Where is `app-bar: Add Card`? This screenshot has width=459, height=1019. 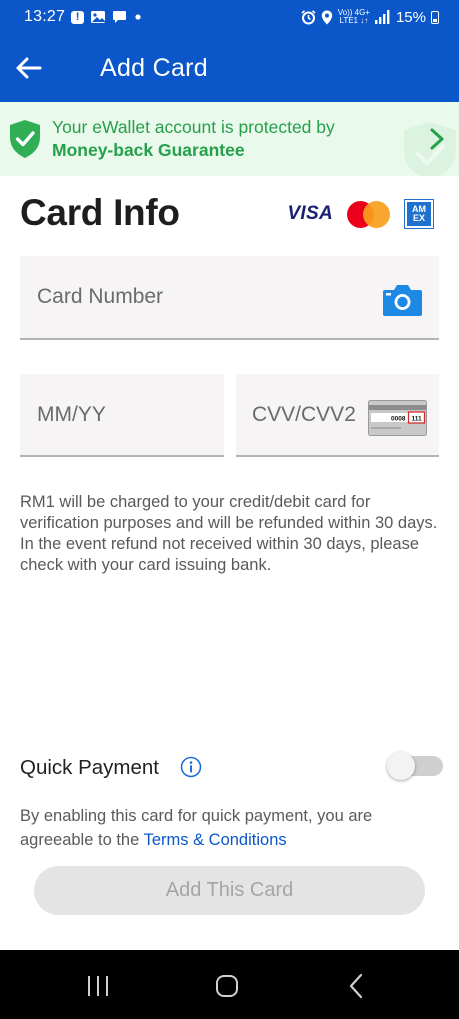
app-bar: Add Card is located at coordinates (229, 68).